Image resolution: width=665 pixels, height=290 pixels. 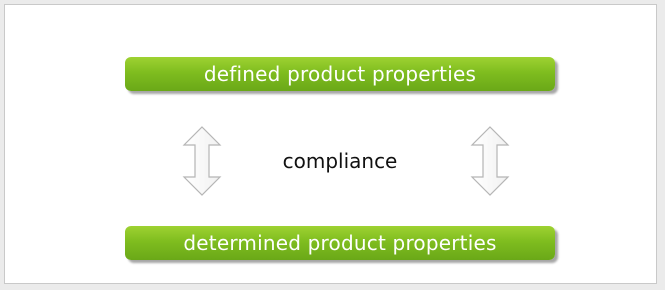 What do you see at coordinates (340, 161) in the screenshot?
I see `compliance-label: compliance` at bounding box center [340, 161].